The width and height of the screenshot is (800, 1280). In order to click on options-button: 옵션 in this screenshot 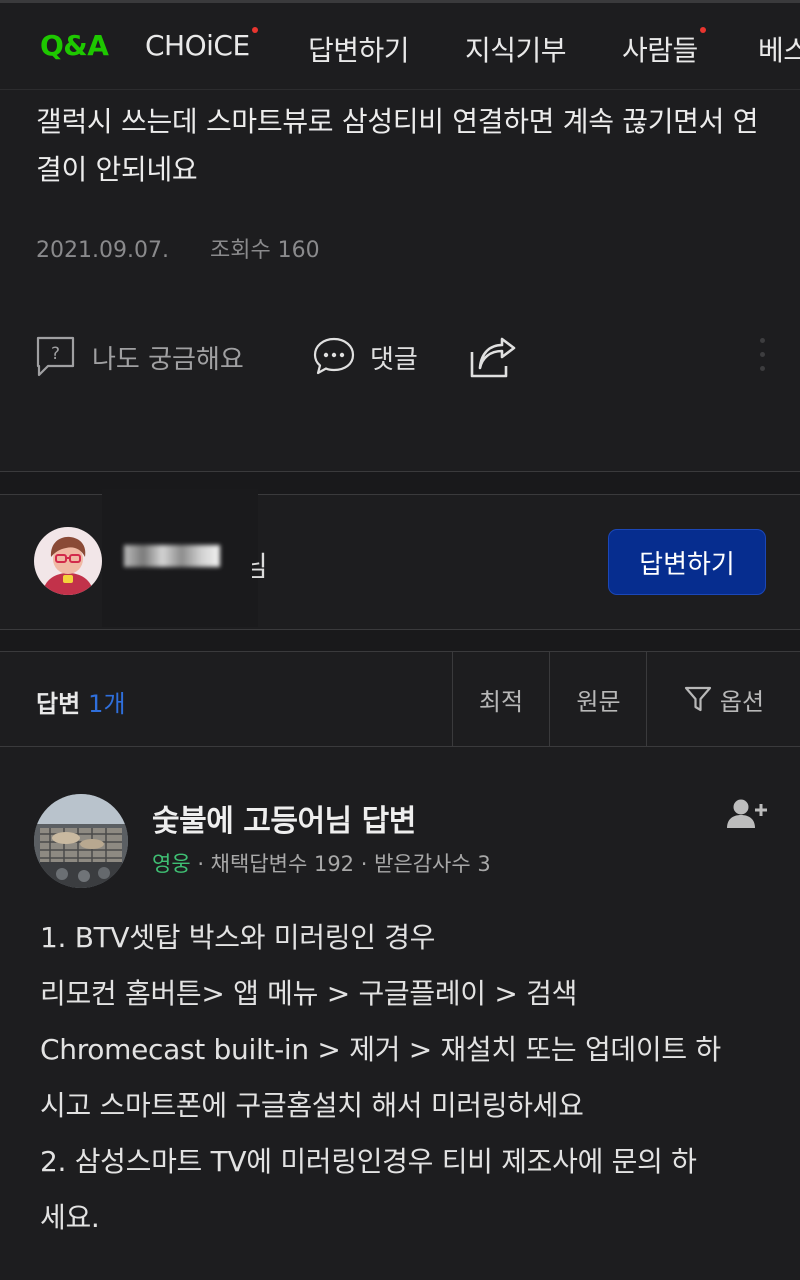, I will do `click(723, 699)`.